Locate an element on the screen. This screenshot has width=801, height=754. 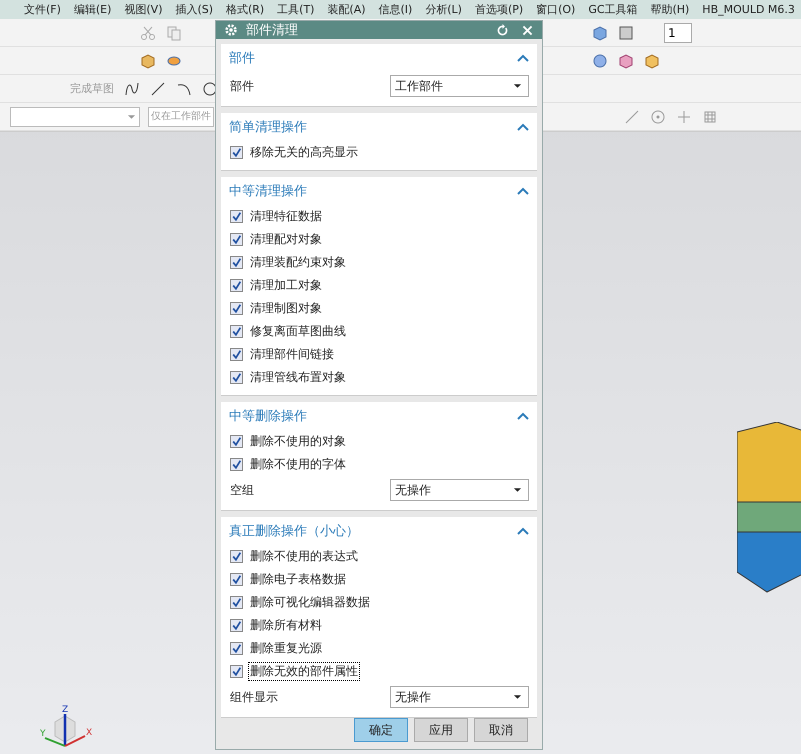
menu-item: 插入(S) is located at coordinates (194, 9).